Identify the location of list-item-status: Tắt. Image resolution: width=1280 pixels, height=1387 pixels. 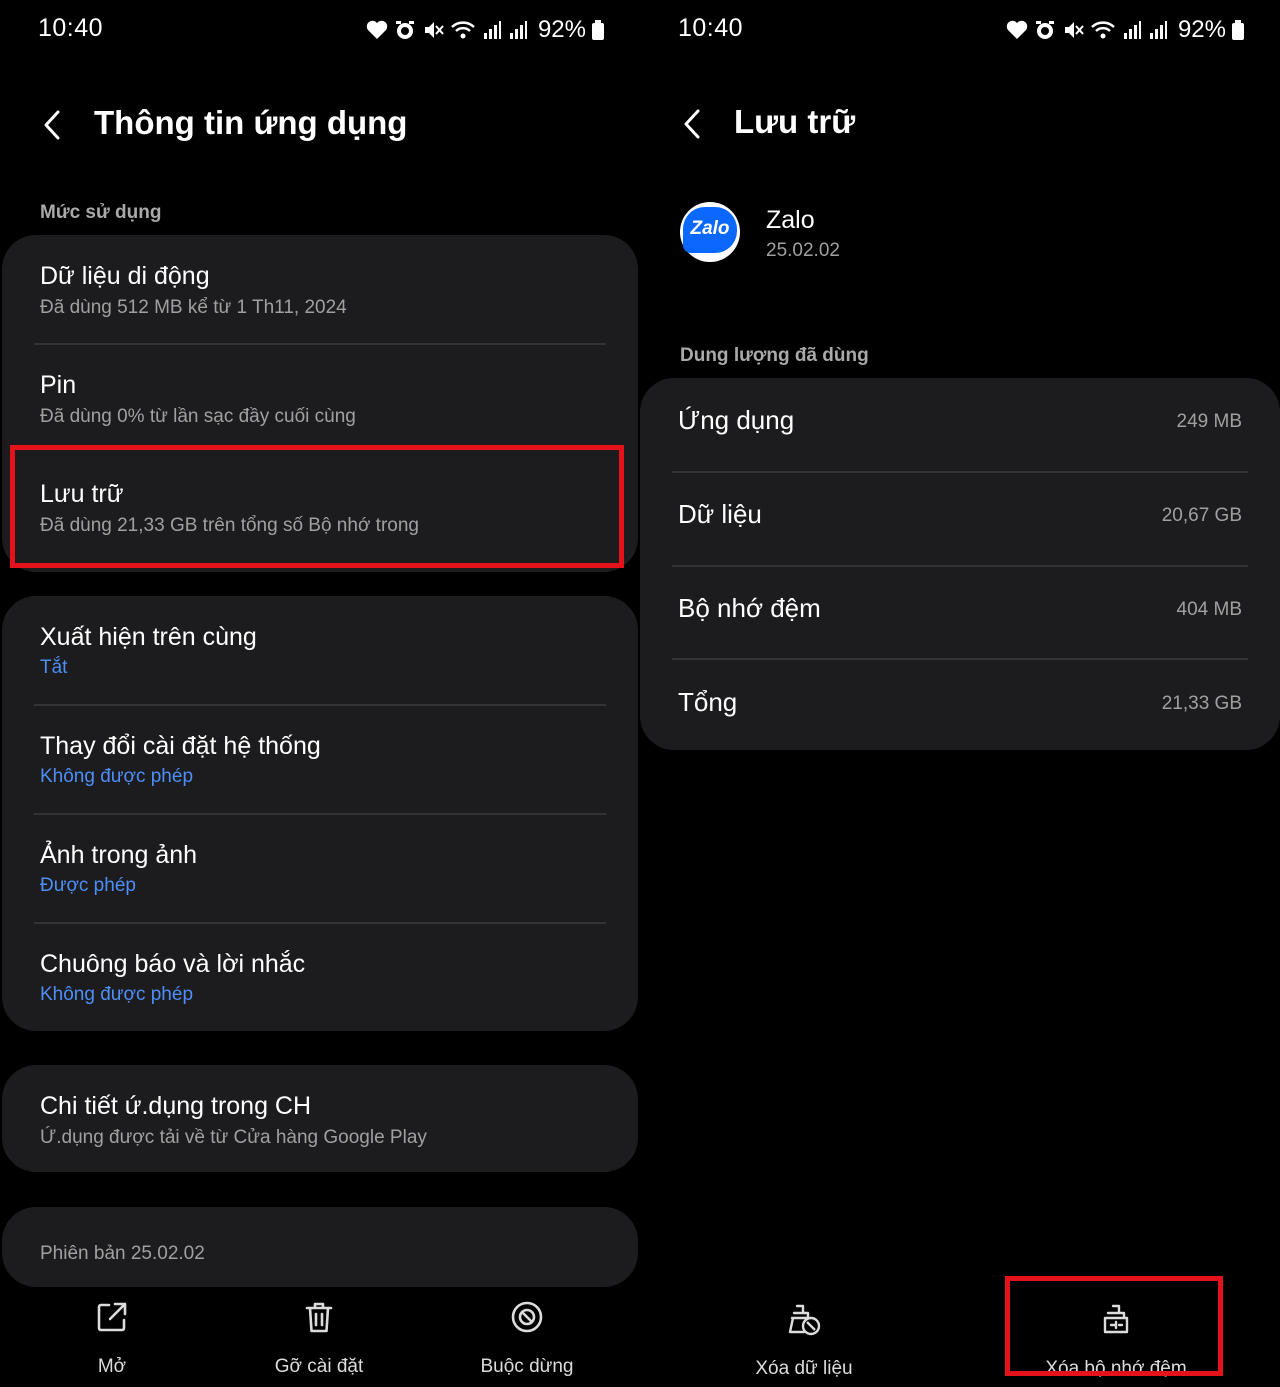
(54, 667).